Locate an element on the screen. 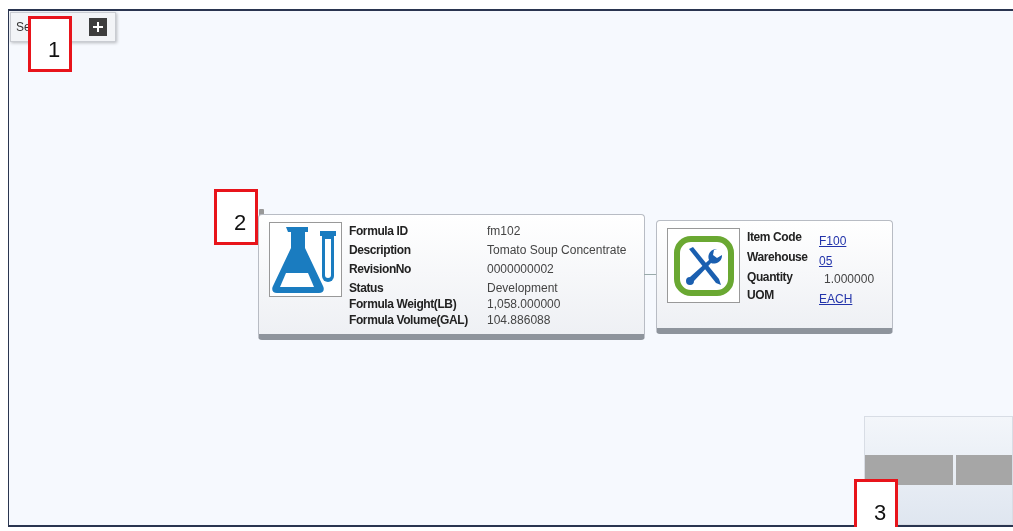  field-value: Tomato Soup Concentrate is located at coordinates (557, 250).